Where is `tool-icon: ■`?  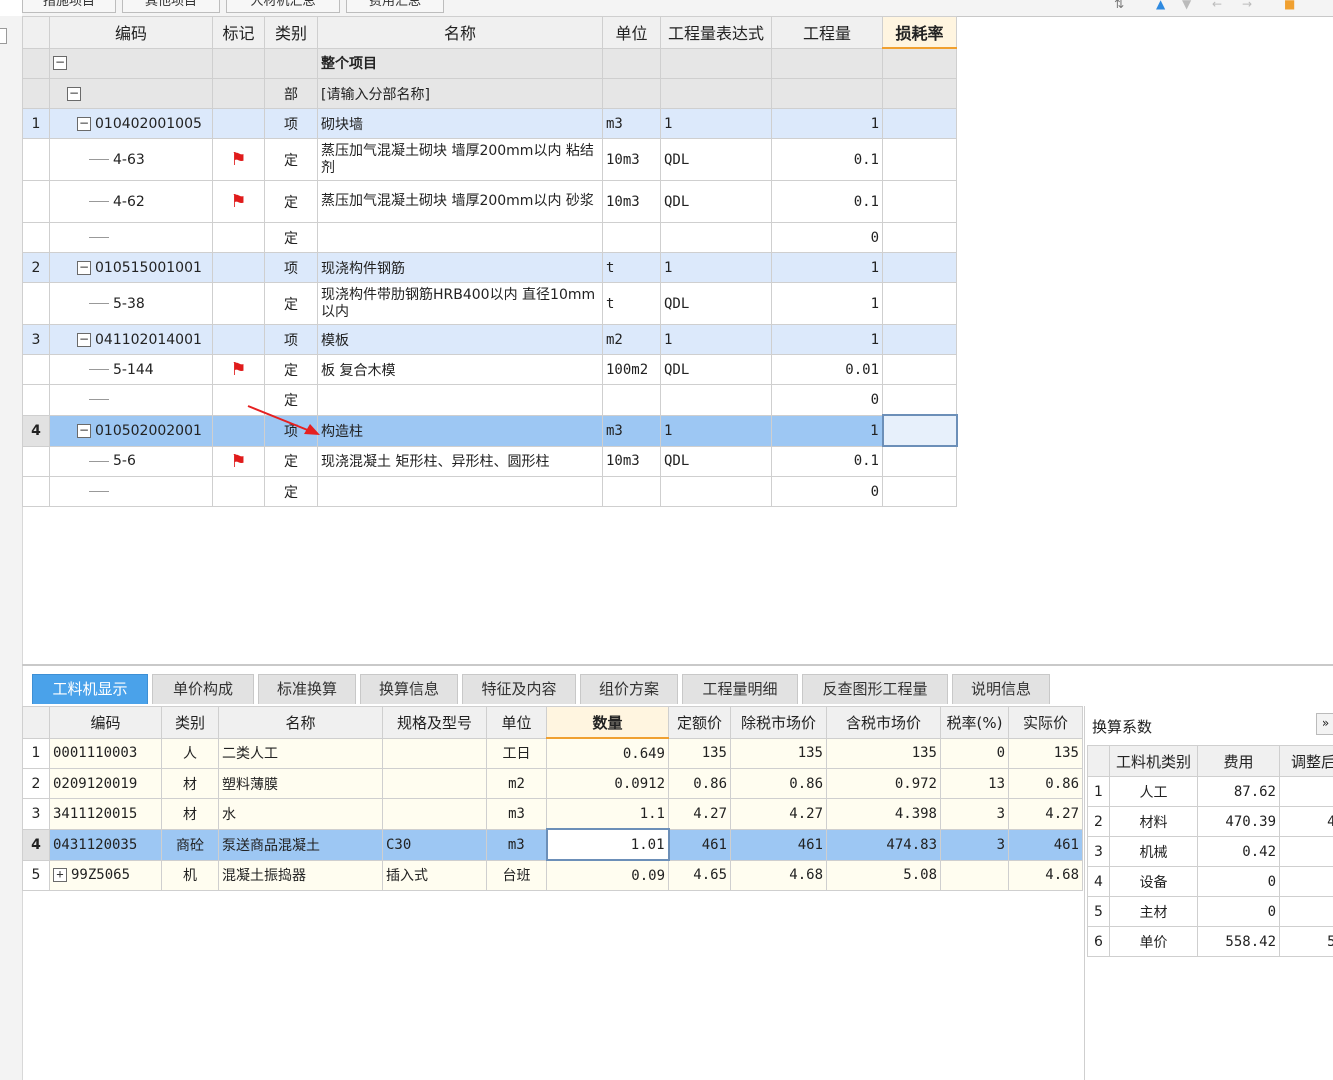
tool-icon: ■ is located at coordinates (1289, 5).